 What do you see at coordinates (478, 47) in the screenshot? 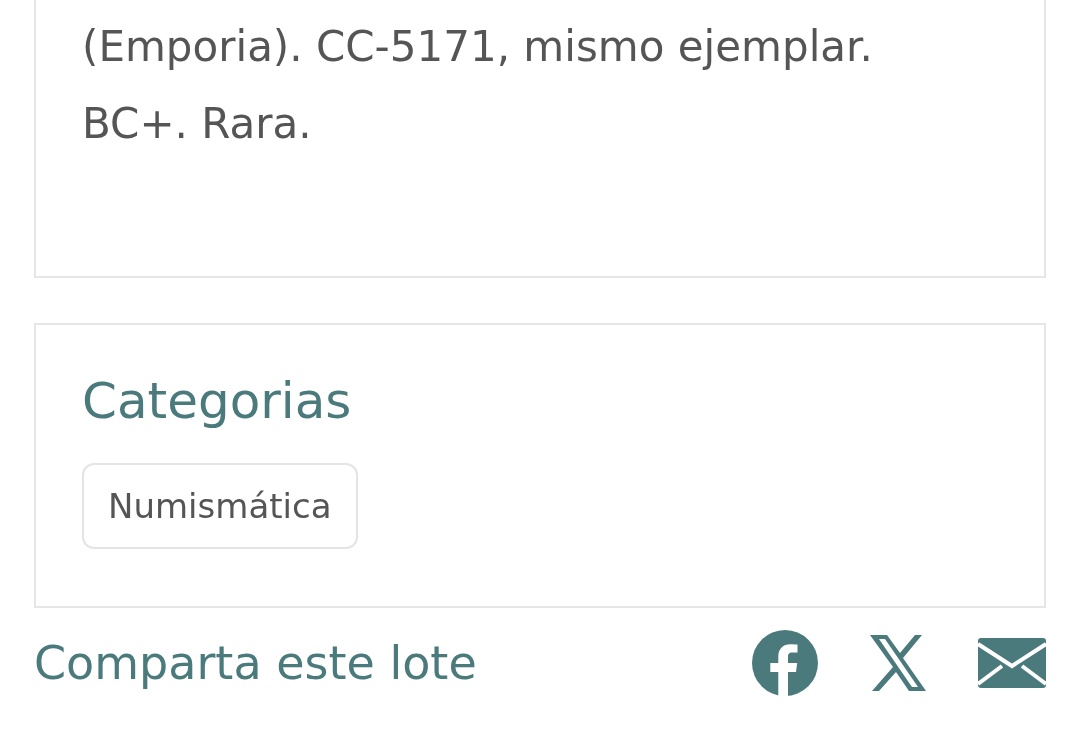
I see `description-text: (Emporia). CC-5171, mismo ejemplar.` at bounding box center [478, 47].